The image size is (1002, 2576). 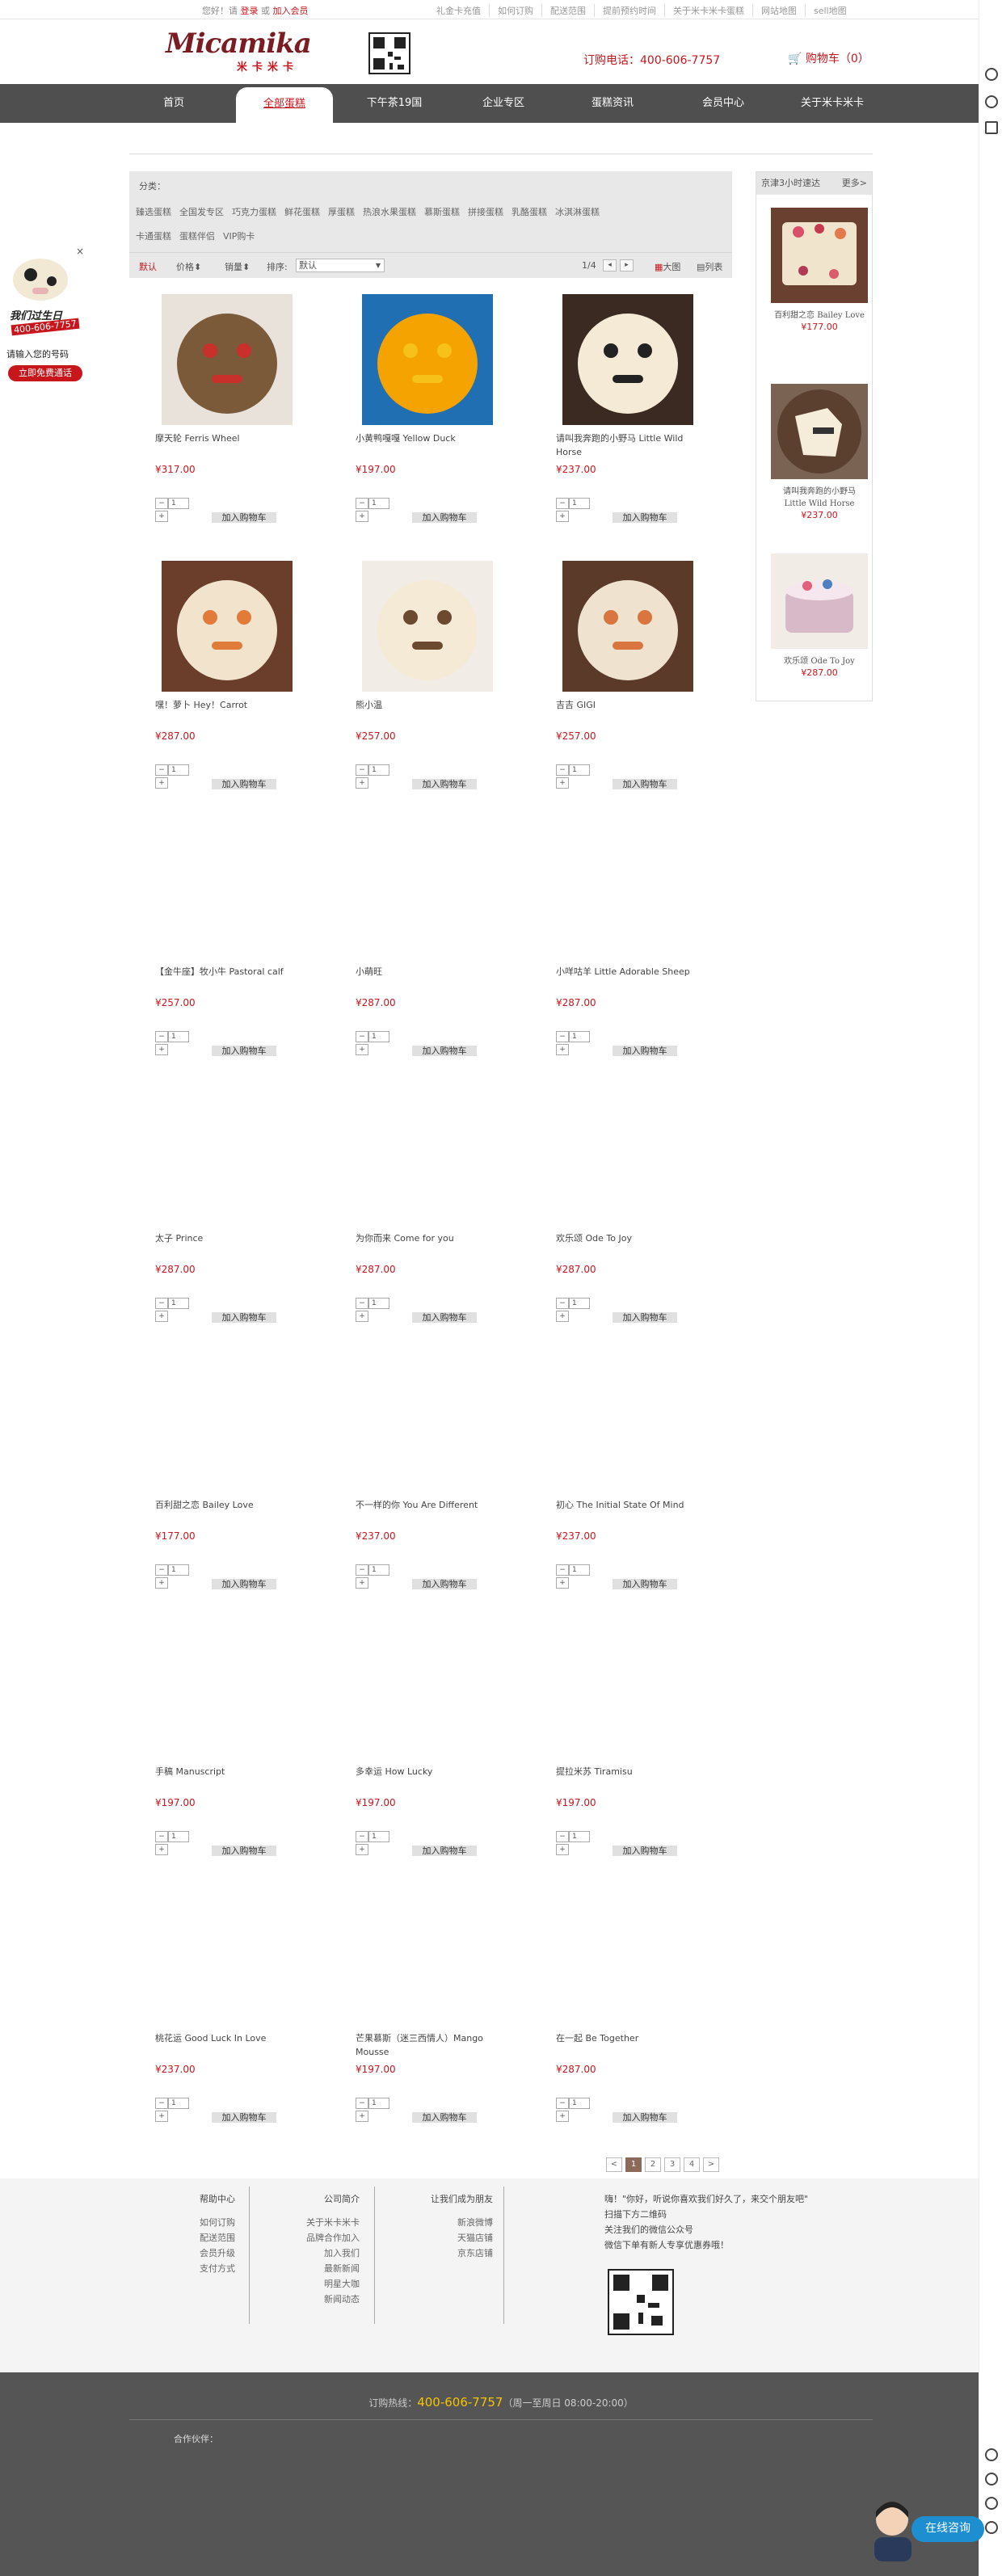 I want to click on product-name: 摩天轮 Ferris Wheel, so click(x=228, y=438).